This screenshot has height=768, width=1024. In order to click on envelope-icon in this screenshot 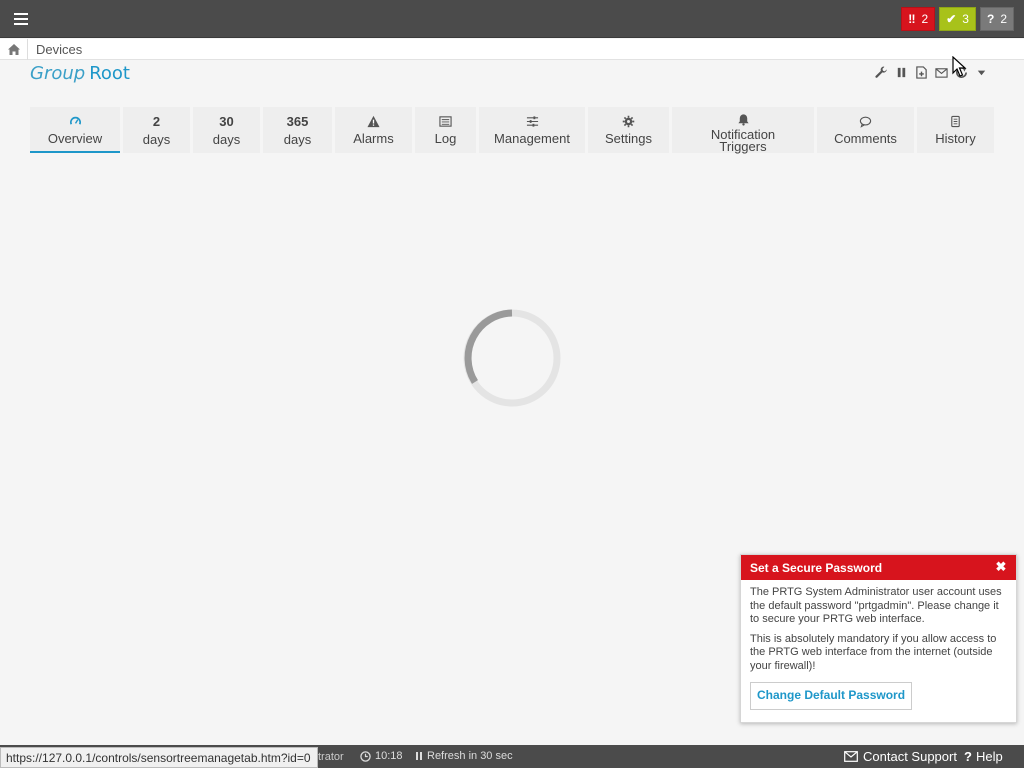, I will do `click(851, 756)`.